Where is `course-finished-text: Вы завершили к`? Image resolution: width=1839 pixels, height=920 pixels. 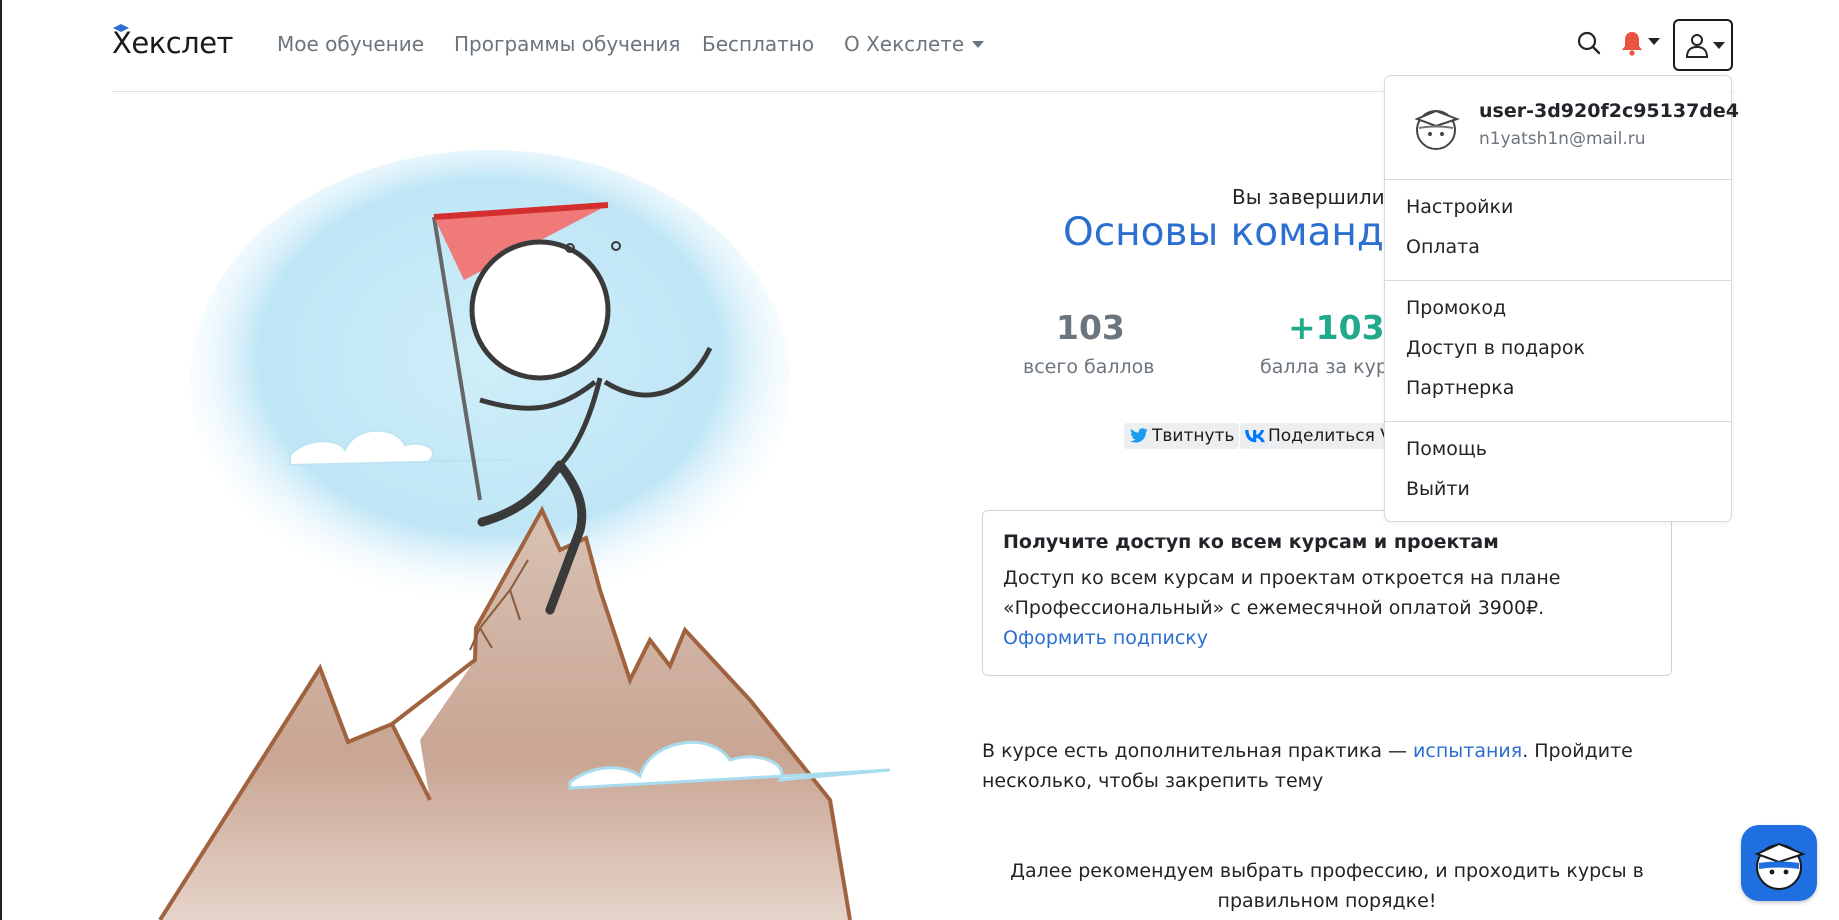 course-finished-text: Вы завершили к is located at coordinates (1318, 197).